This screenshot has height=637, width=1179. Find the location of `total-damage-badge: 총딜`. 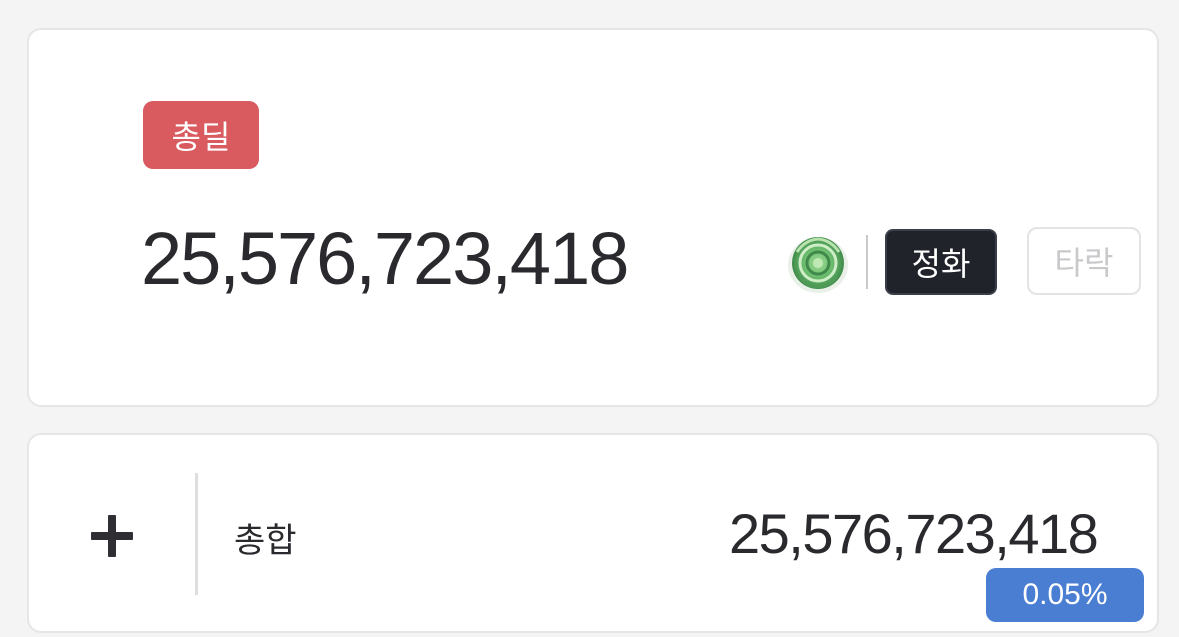

total-damage-badge: 총딜 is located at coordinates (201, 135).